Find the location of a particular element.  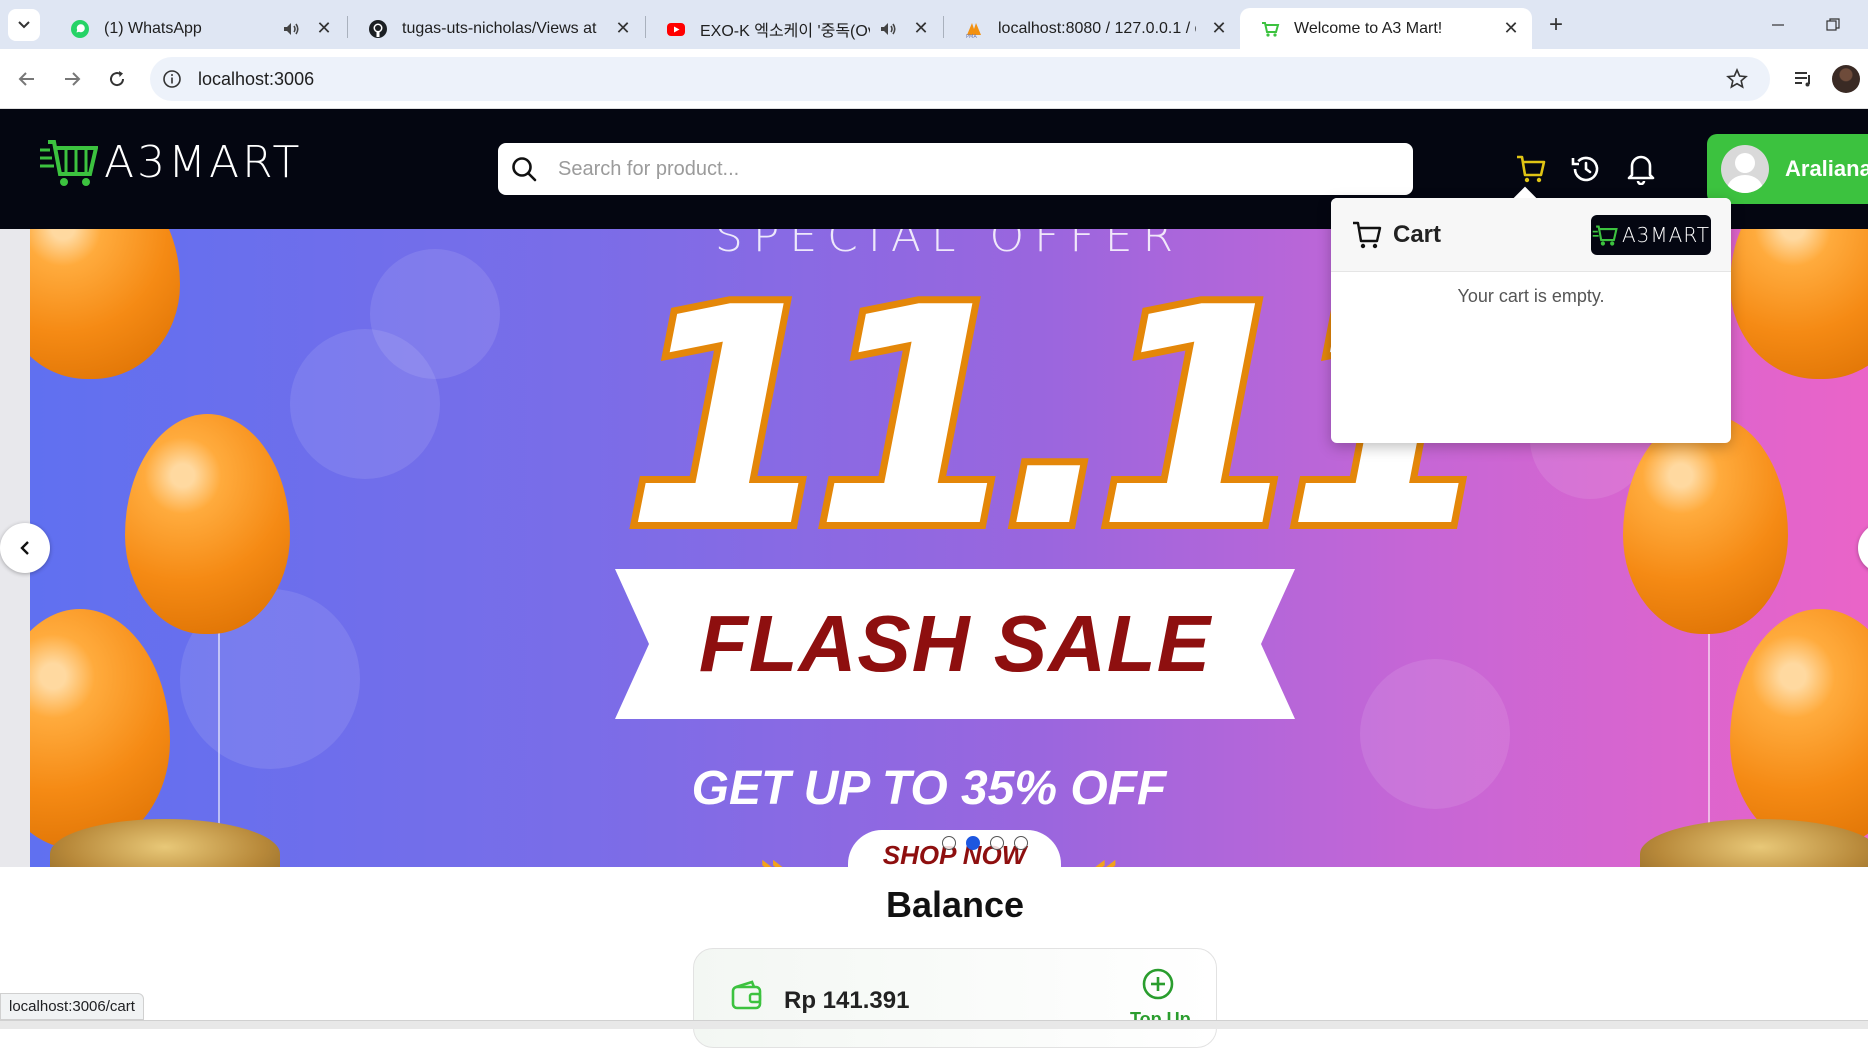

forward-button is located at coordinates (72, 79).